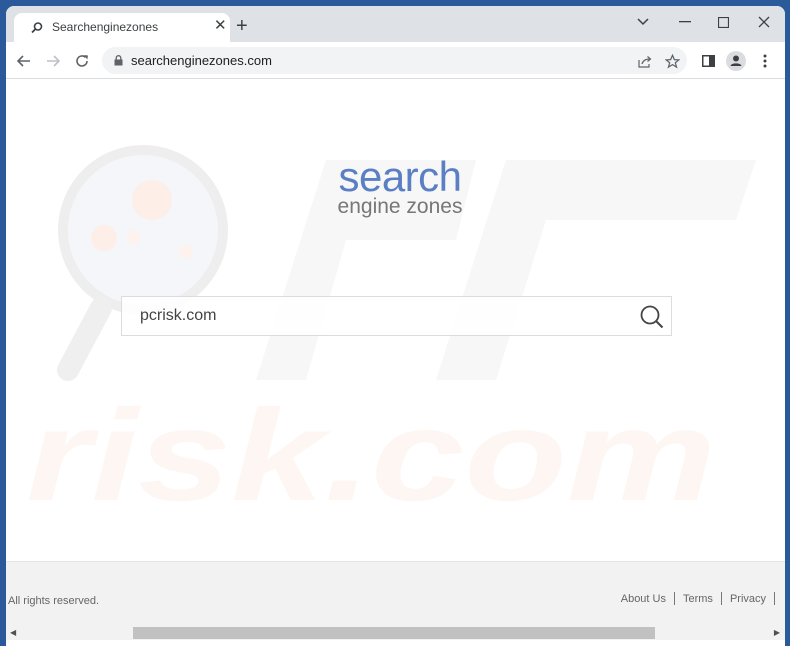 This screenshot has height=646, width=790. I want to click on new-tab-button: +, so click(242, 26).